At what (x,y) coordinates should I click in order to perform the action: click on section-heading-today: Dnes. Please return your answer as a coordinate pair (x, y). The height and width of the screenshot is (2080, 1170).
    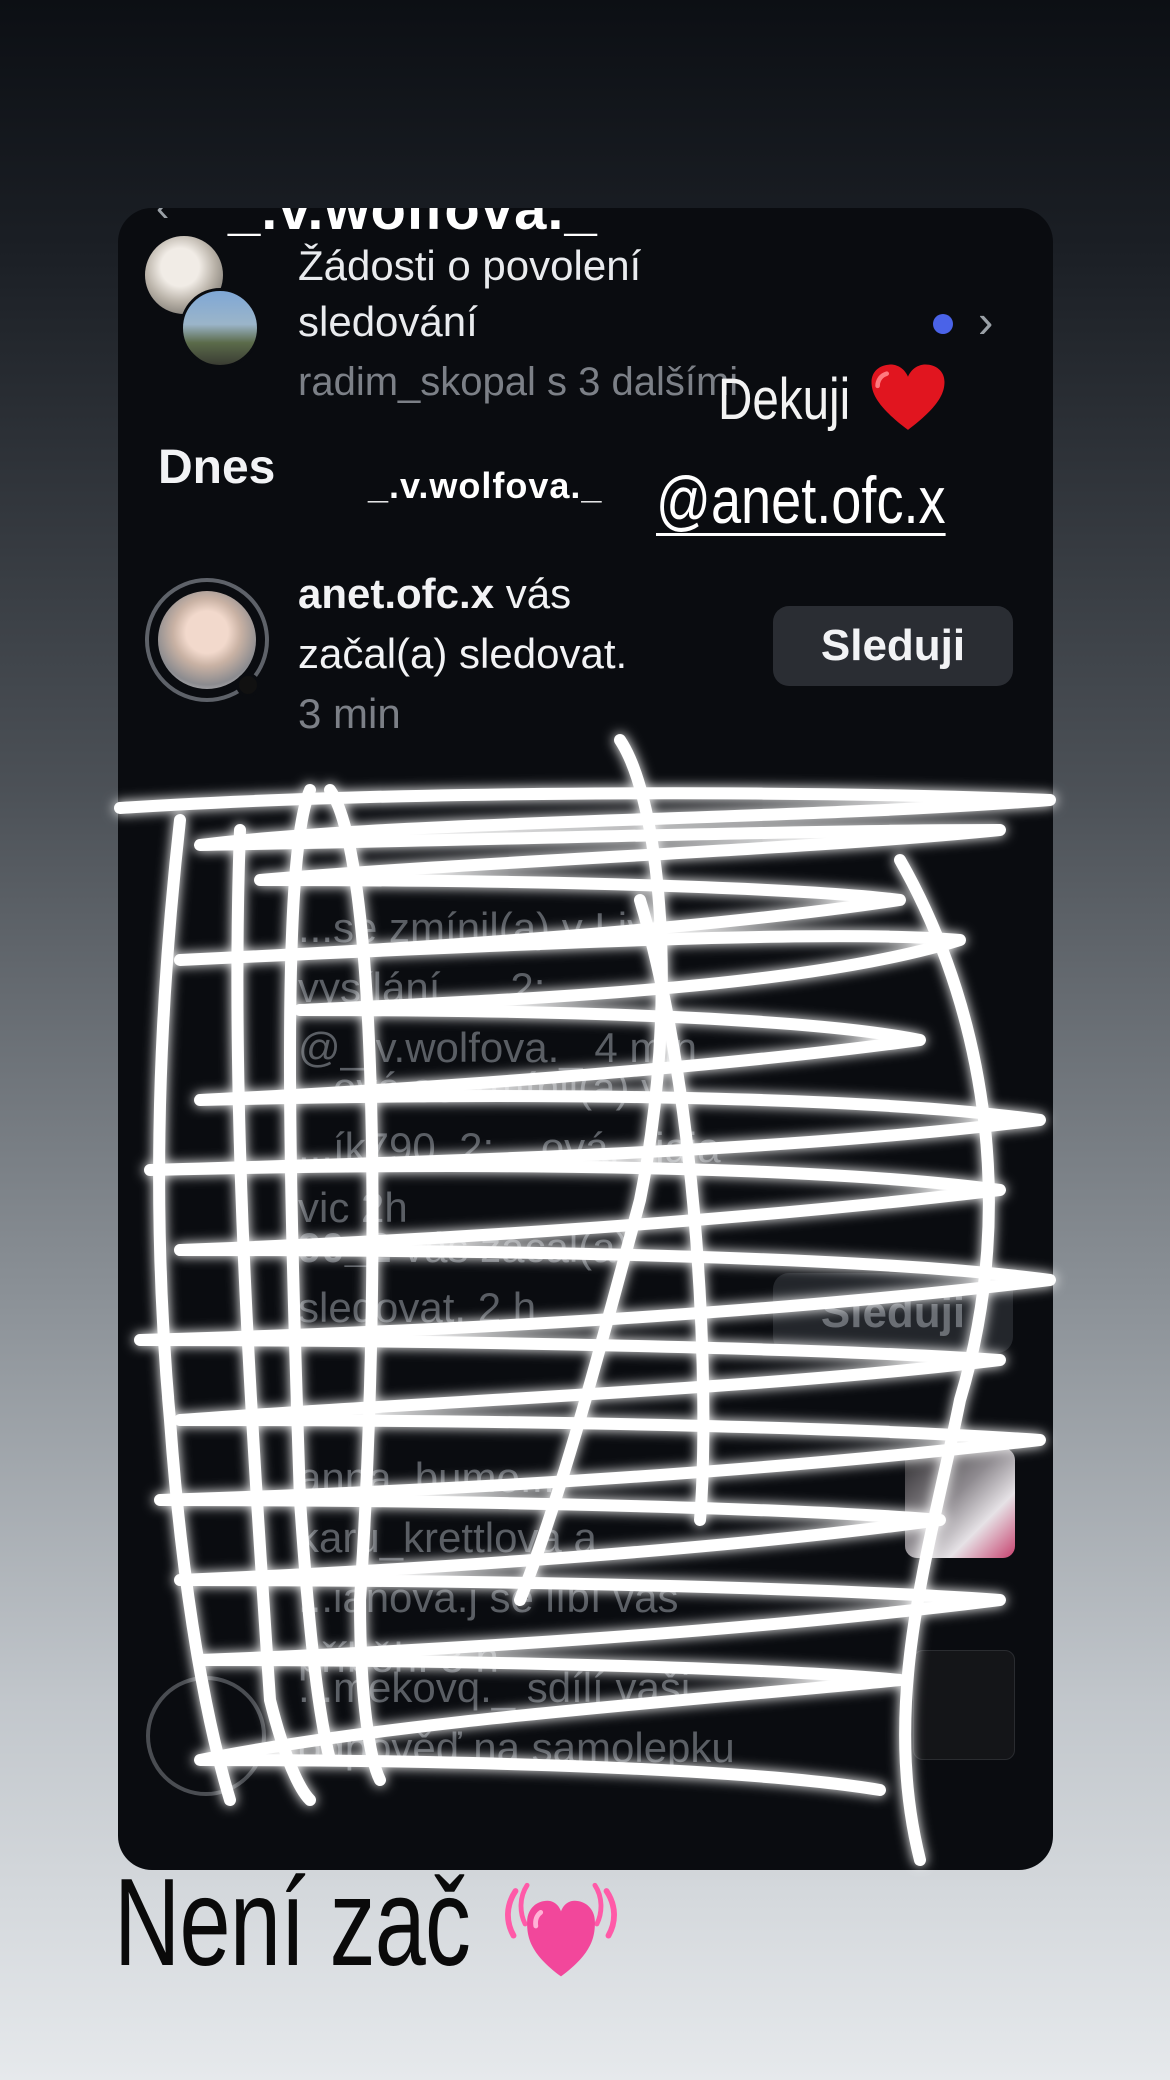
    Looking at the image, I should click on (217, 467).